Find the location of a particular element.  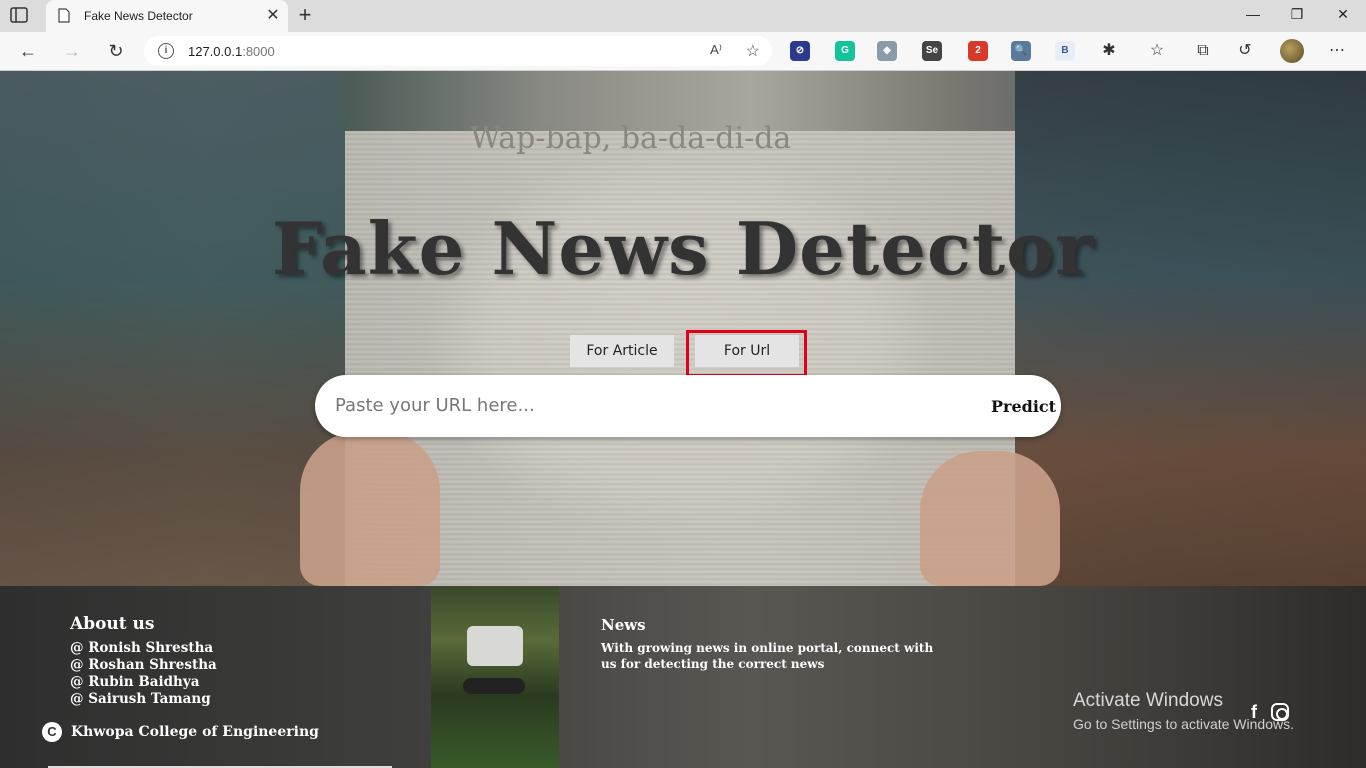

minimize-button: — is located at coordinates (1253, 16).